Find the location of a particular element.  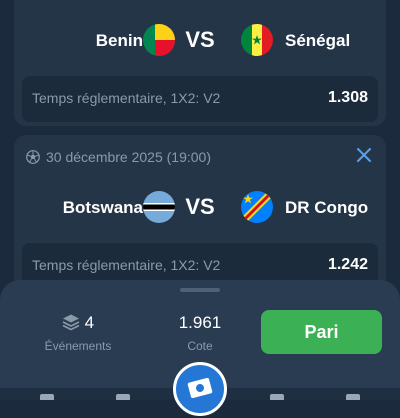

bet-odd: 1.242 is located at coordinates (347, 264).